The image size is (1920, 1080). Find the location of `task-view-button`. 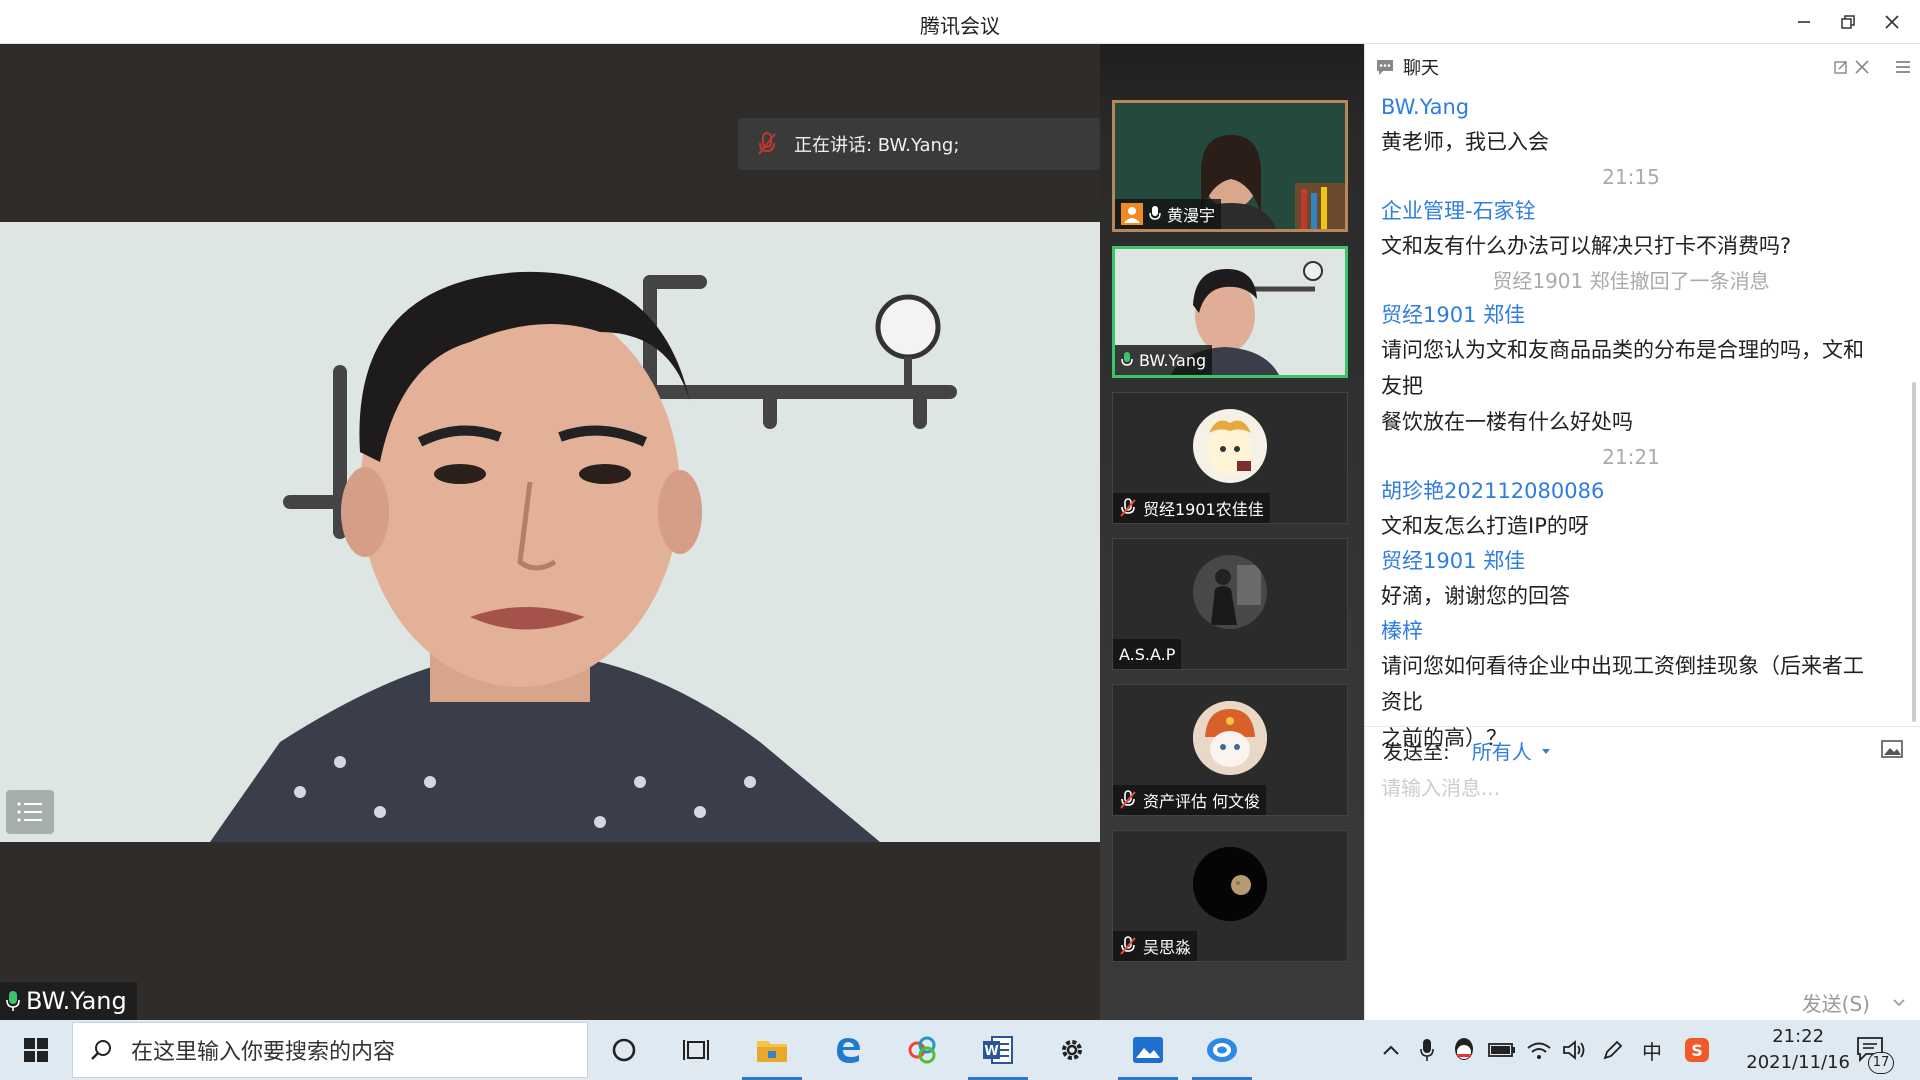

task-view-button is located at coordinates (696, 1050).